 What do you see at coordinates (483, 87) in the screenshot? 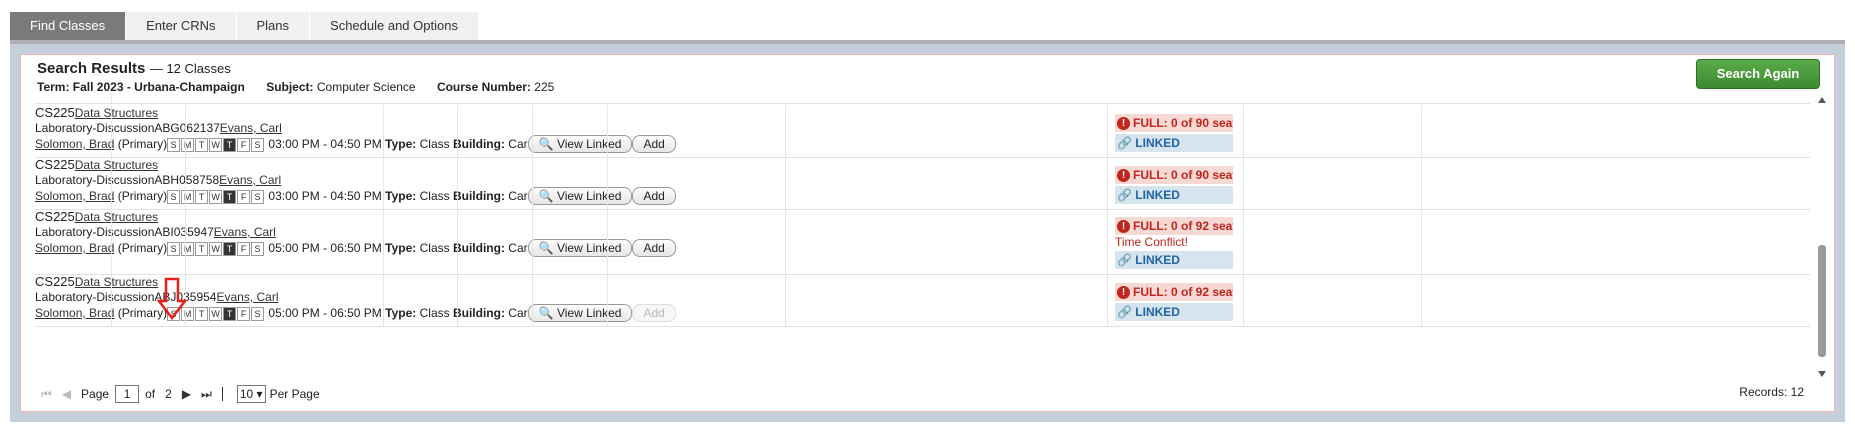
I see `course-number-label: Course Number:` at bounding box center [483, 87].